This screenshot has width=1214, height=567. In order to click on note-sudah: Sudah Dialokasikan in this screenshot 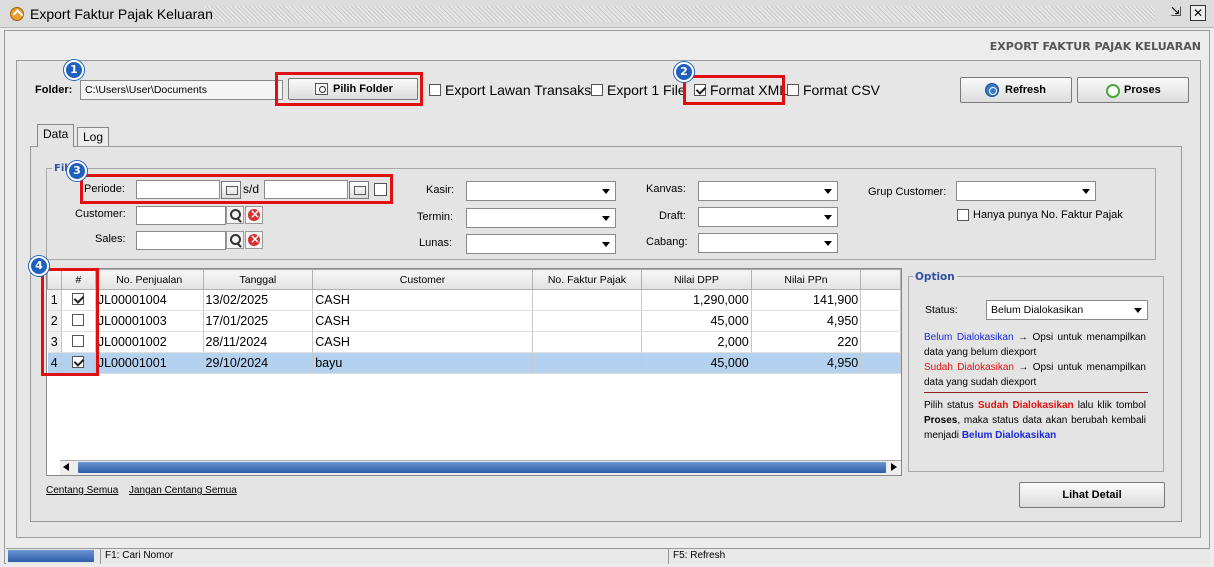, I will do `click(1025, 405)`.